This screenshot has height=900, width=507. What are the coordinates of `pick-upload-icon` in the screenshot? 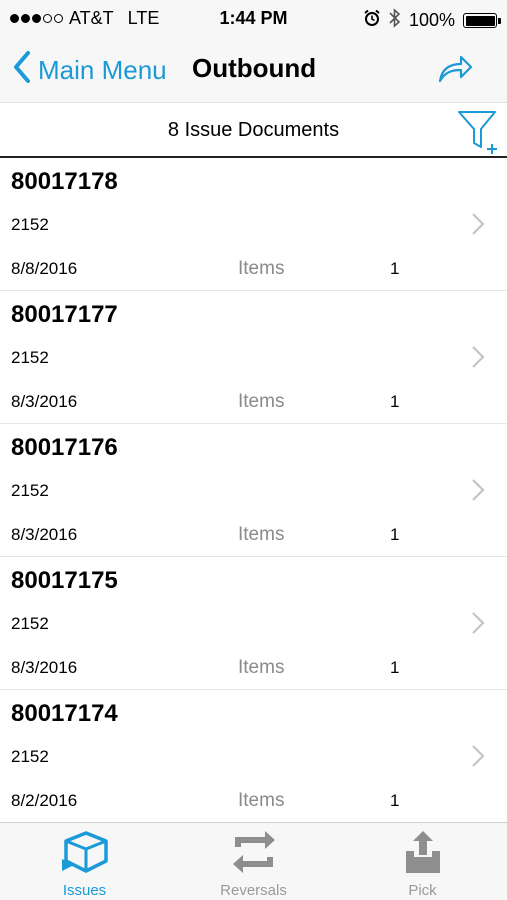 It's located at (423, 854).